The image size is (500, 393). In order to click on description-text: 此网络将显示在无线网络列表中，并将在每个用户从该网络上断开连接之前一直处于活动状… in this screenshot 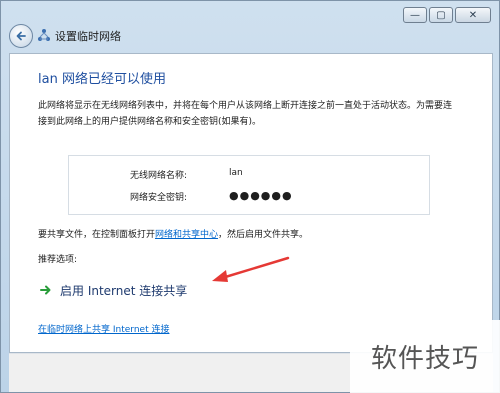, I will do `click(245, 114)`.